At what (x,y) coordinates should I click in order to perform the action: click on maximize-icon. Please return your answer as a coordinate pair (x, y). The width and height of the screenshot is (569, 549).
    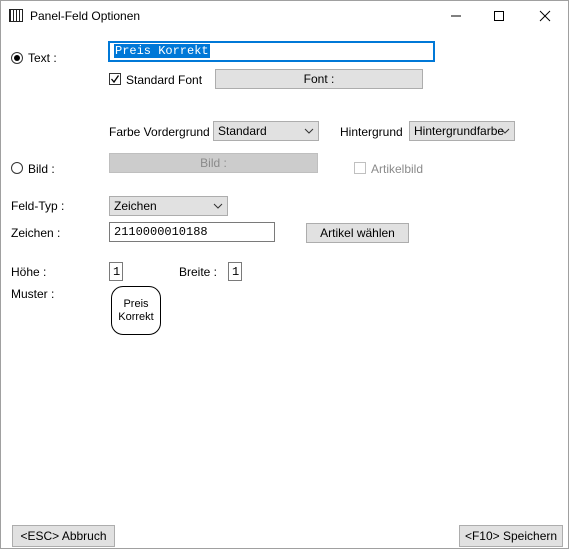
    Looking at the image, I should click on (499, 16).